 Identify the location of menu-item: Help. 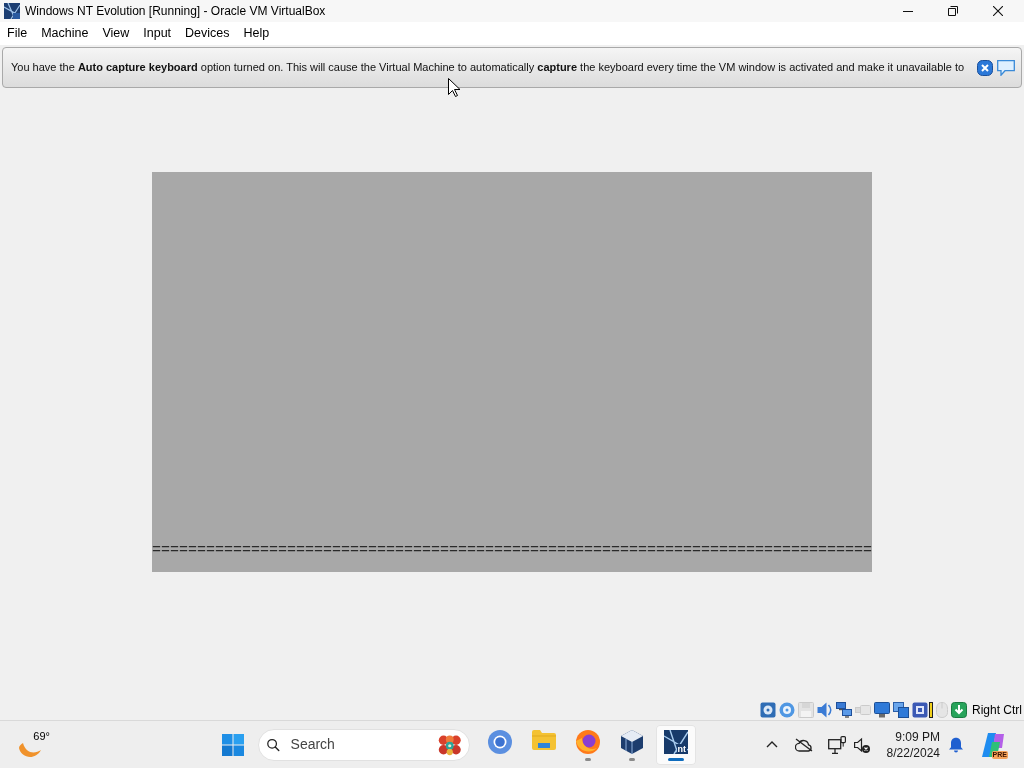
(256, 33).